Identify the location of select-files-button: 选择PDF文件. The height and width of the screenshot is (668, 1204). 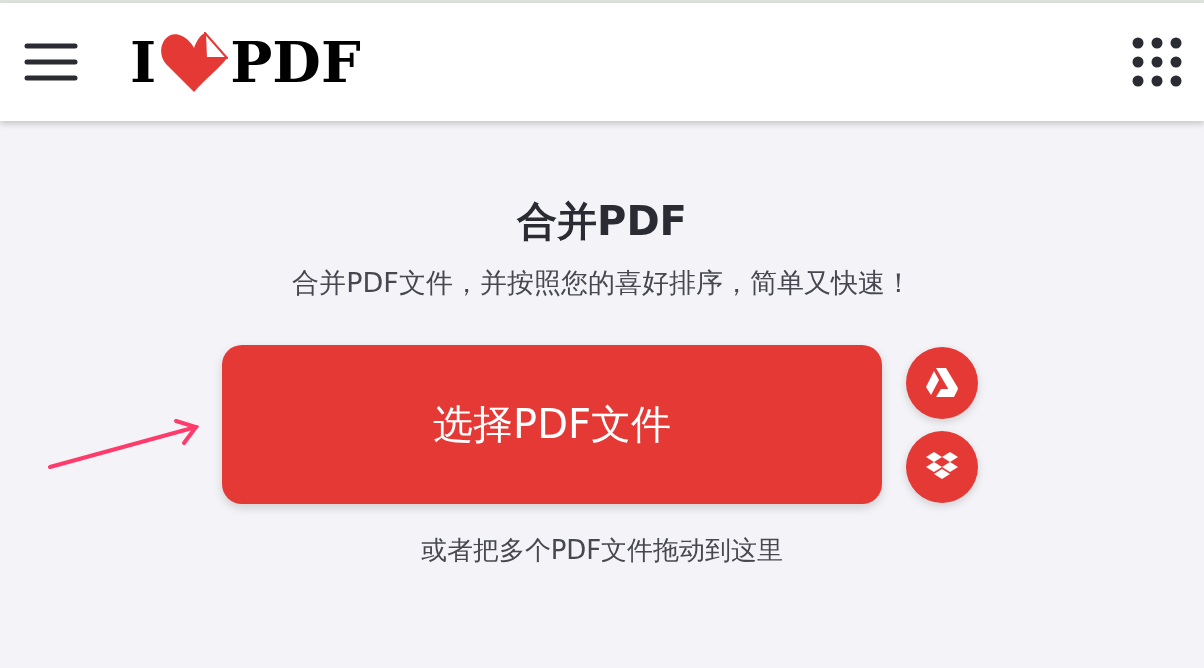
(552, 424).